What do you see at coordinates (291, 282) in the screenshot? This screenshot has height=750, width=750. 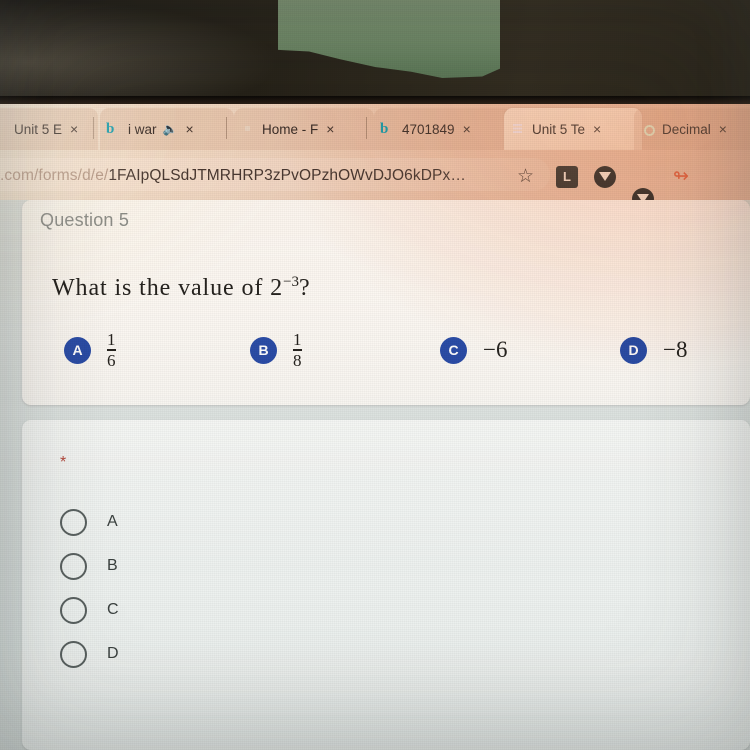 I see `question-exponent: −3` at bounding box center [291, 282].